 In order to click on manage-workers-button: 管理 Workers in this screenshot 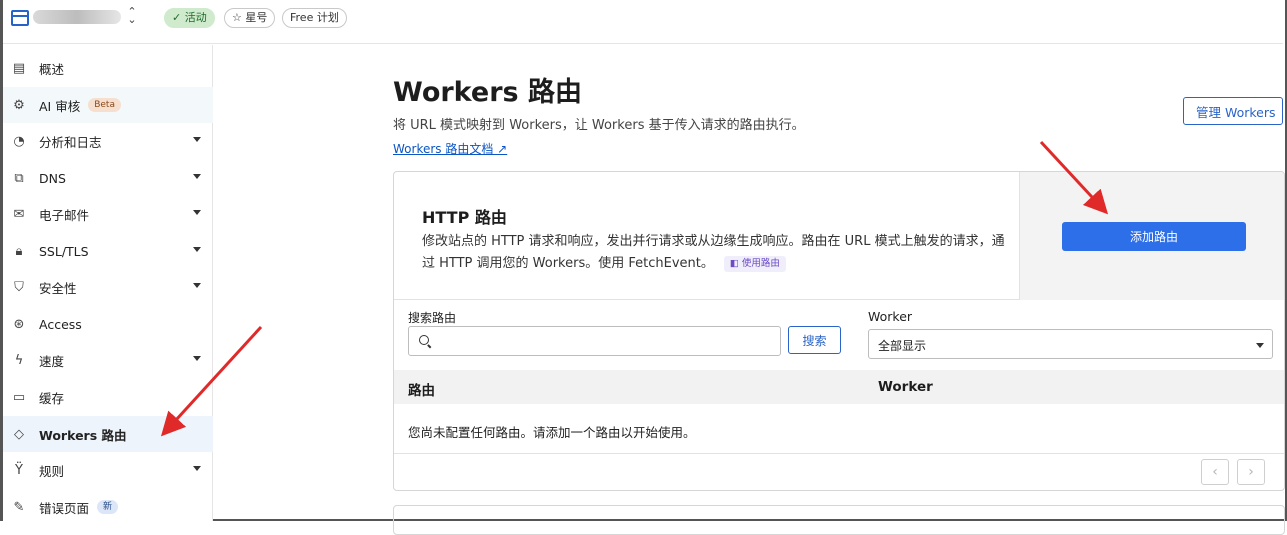, I will do `click(1233, 111)`.